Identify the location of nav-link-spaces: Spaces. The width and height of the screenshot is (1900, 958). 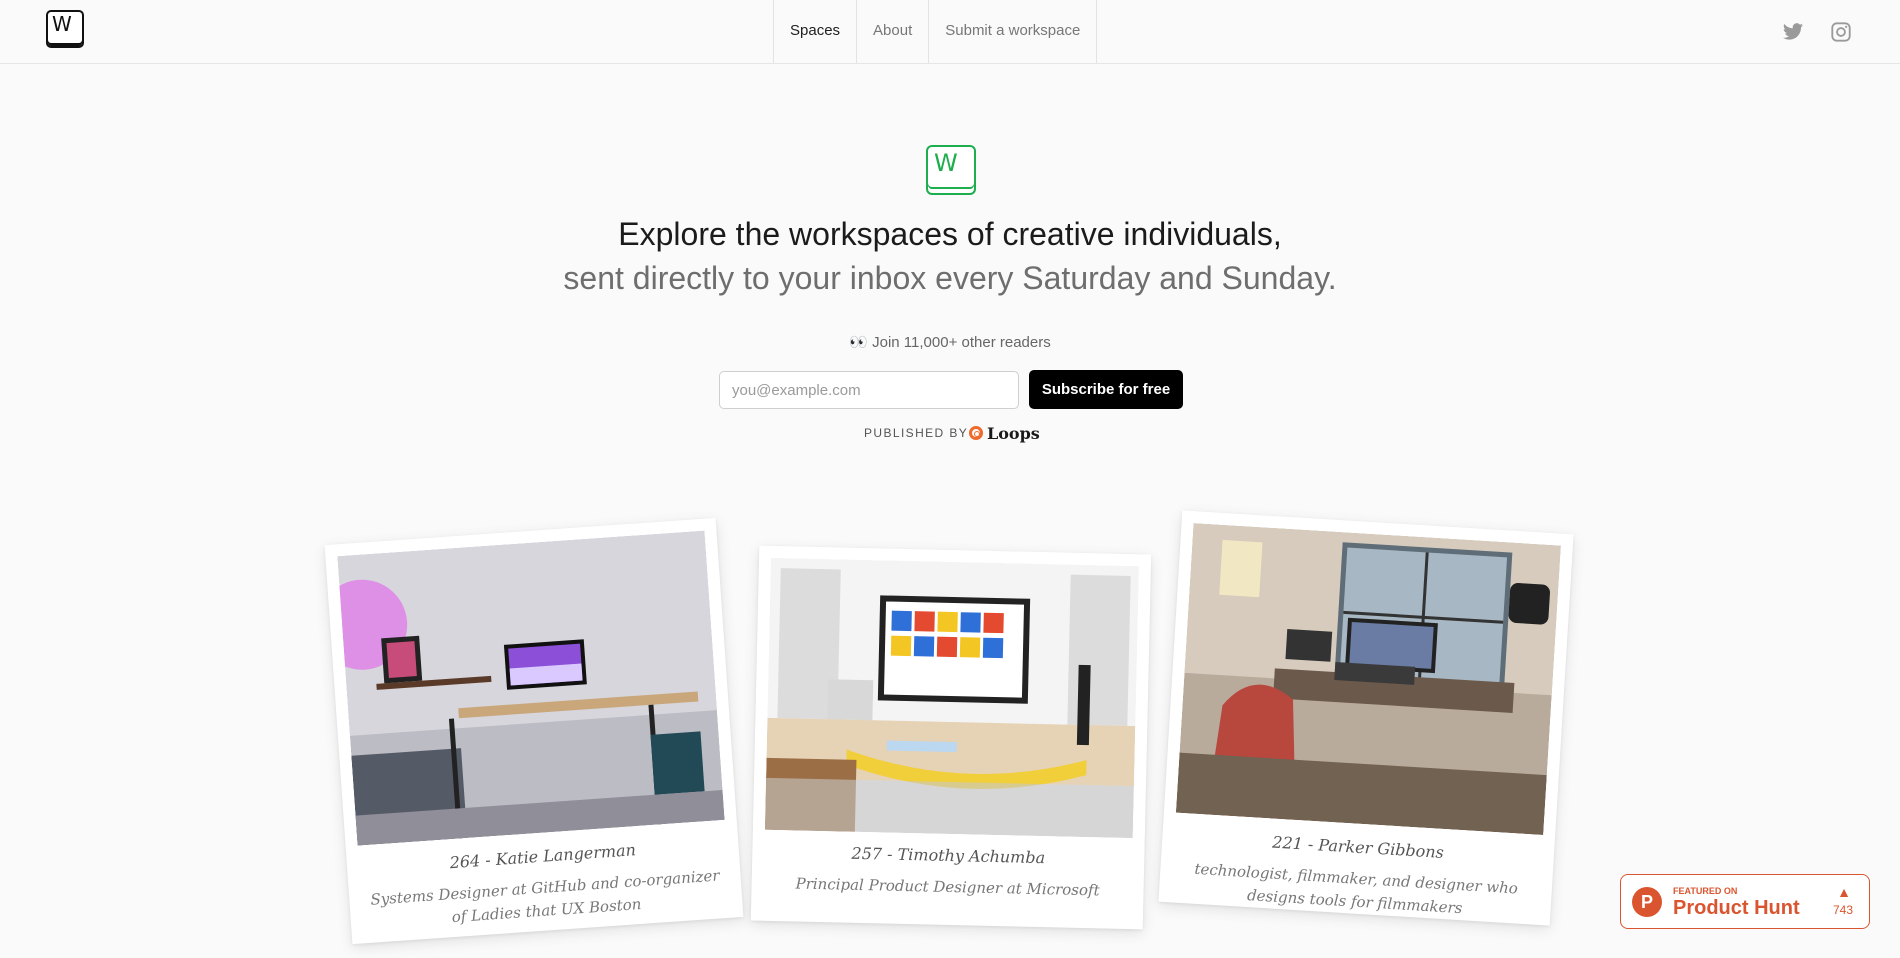
(815, 31).